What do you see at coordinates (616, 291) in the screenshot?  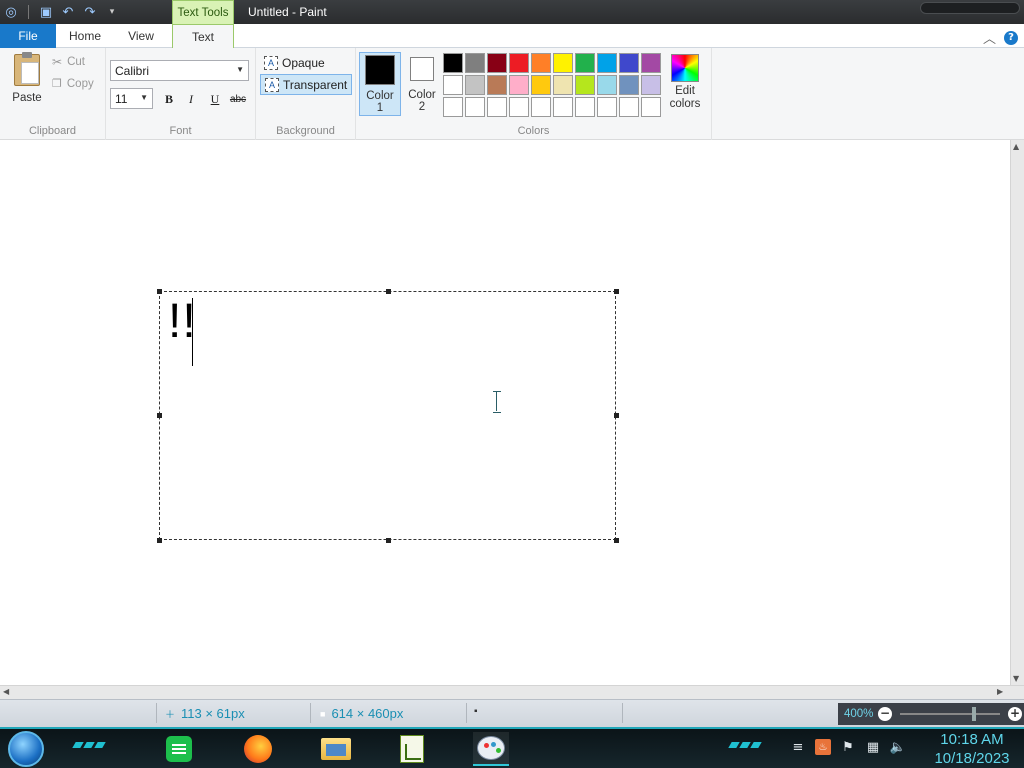 I see `resize-handle-ne` at bounding box center [616, 291].